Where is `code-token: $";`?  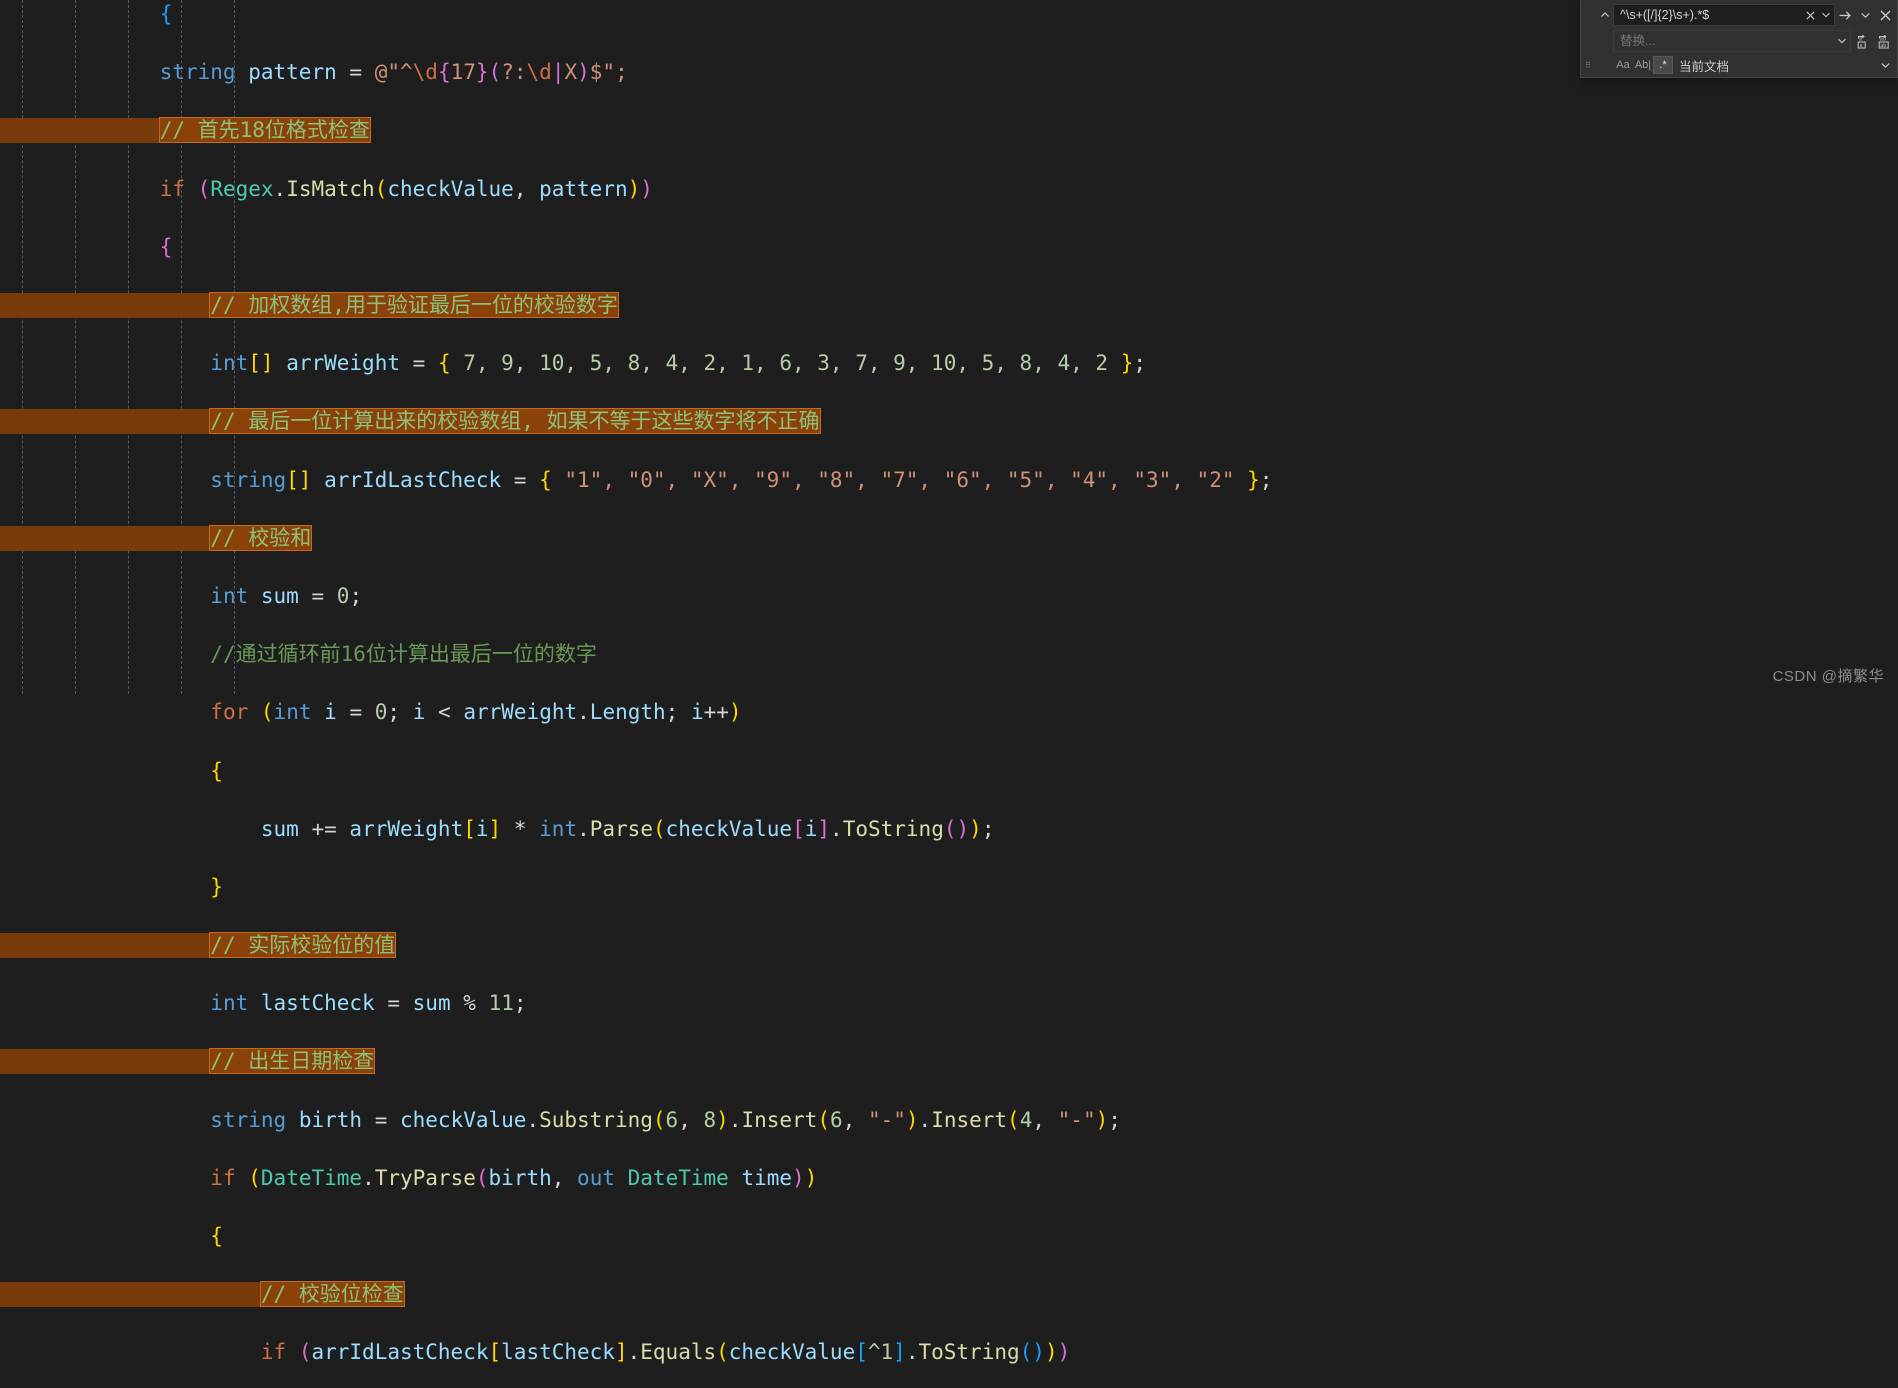 code-token: $"; is located at coordinates (608, 72).